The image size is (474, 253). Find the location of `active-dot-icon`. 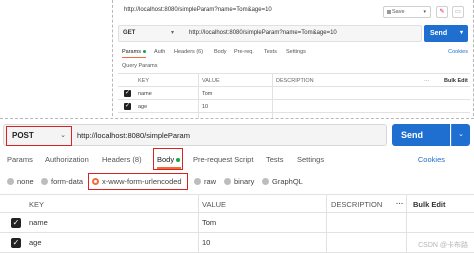

active-dot-icon is located at coordinates (144, 52).